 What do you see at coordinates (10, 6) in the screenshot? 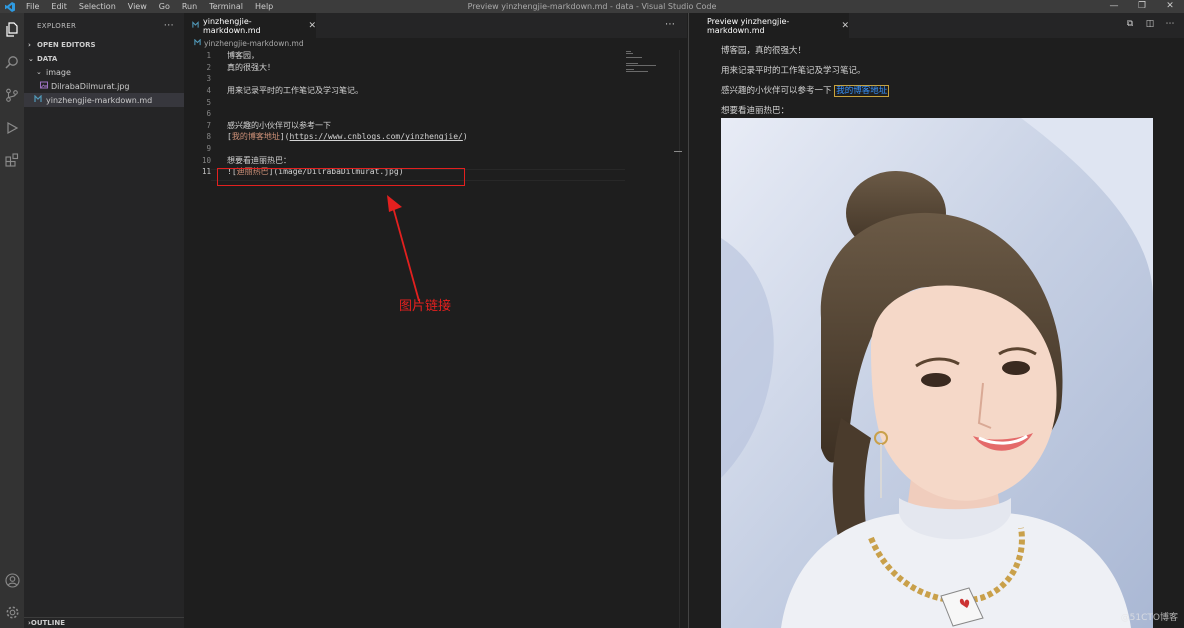
I see `vscode-logo-icon` at bounding box center [10, 6].